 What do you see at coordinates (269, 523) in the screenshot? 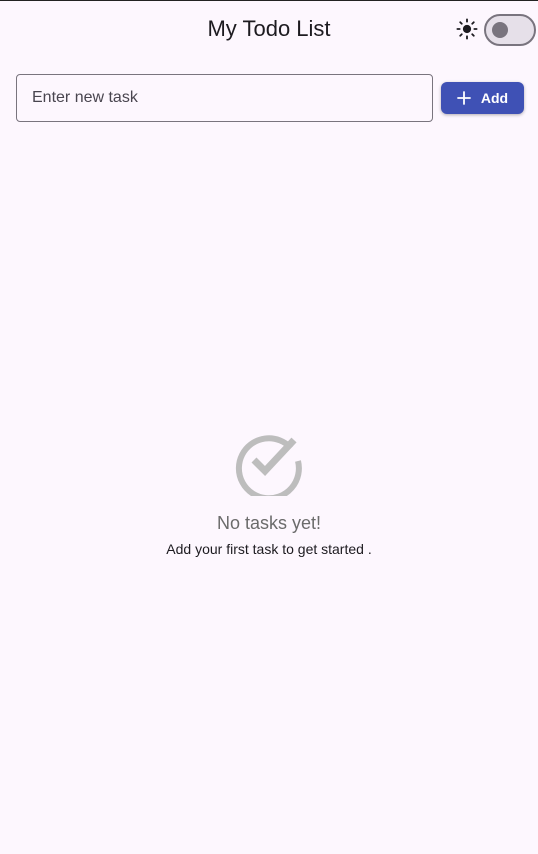
I see `empty-state-title: No tasks yet!` at bounding box center [269, 523].